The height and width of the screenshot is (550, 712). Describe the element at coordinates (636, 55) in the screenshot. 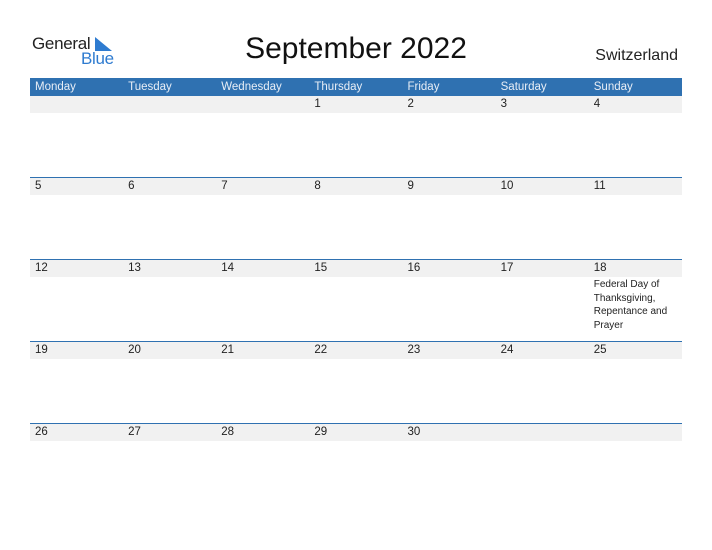

I see `country-label: Switzerland` at that location.